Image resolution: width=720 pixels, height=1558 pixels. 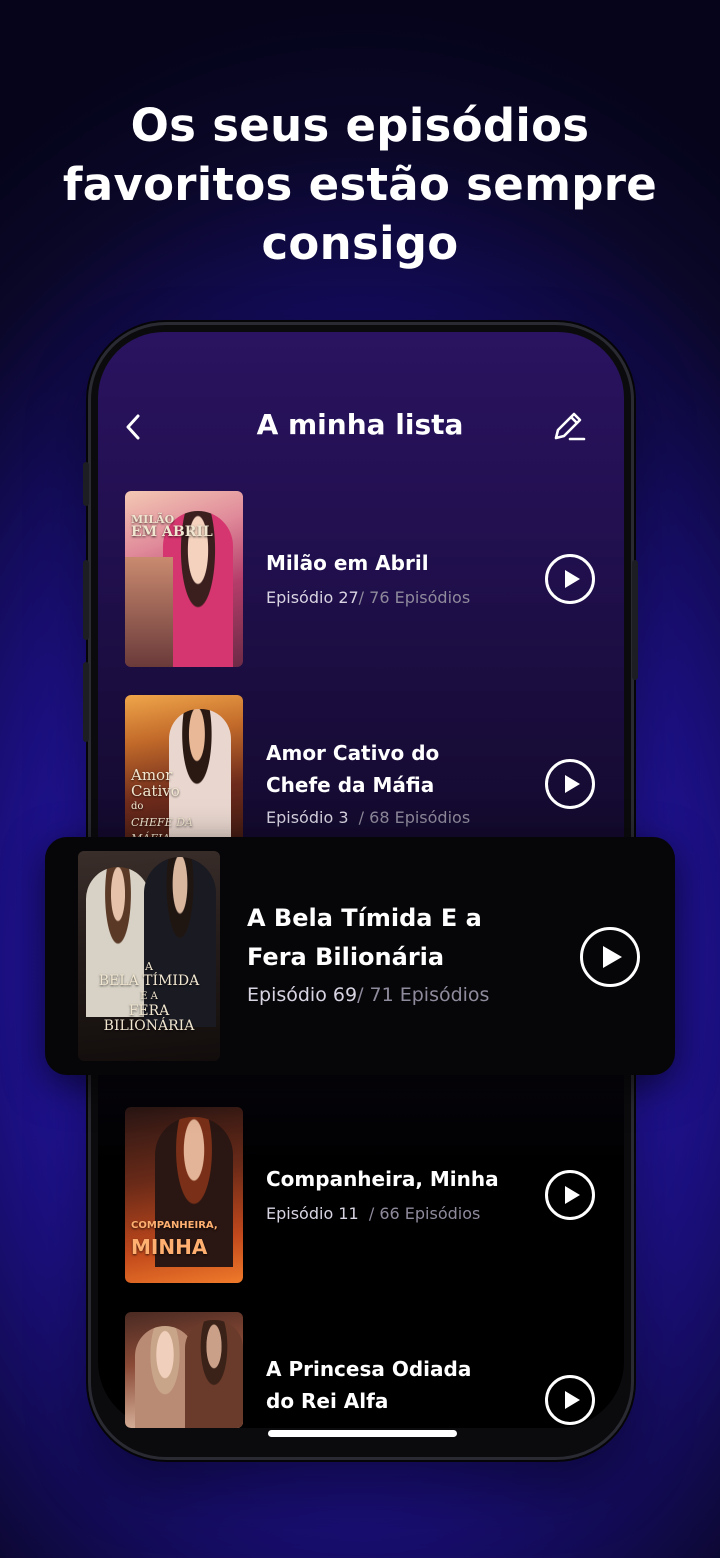 I want to click on series-title: Amor Cativo do Chefe da Máfia, so click(x=353, y=769).